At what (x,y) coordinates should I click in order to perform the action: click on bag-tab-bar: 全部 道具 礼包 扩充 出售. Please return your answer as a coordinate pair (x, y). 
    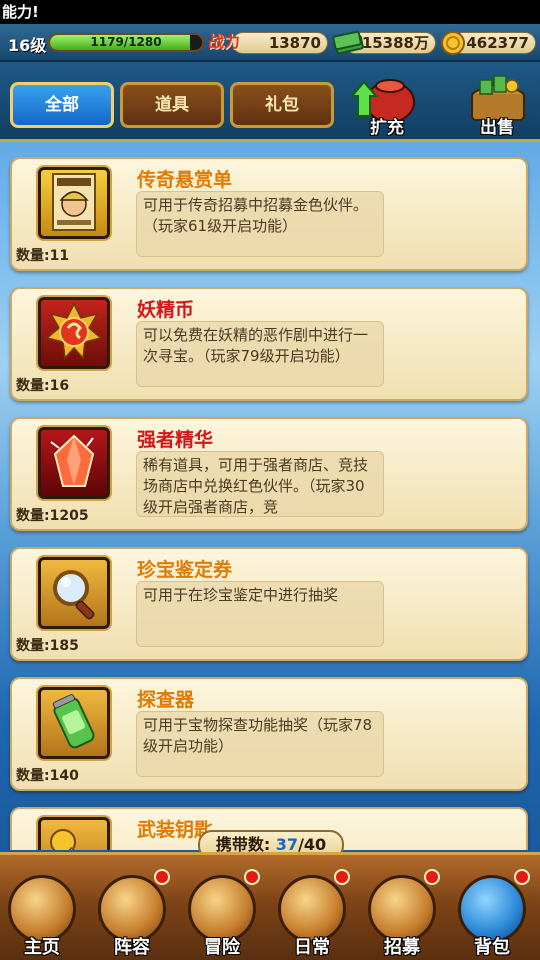
    Looking at the image, I should click on (270, 102).